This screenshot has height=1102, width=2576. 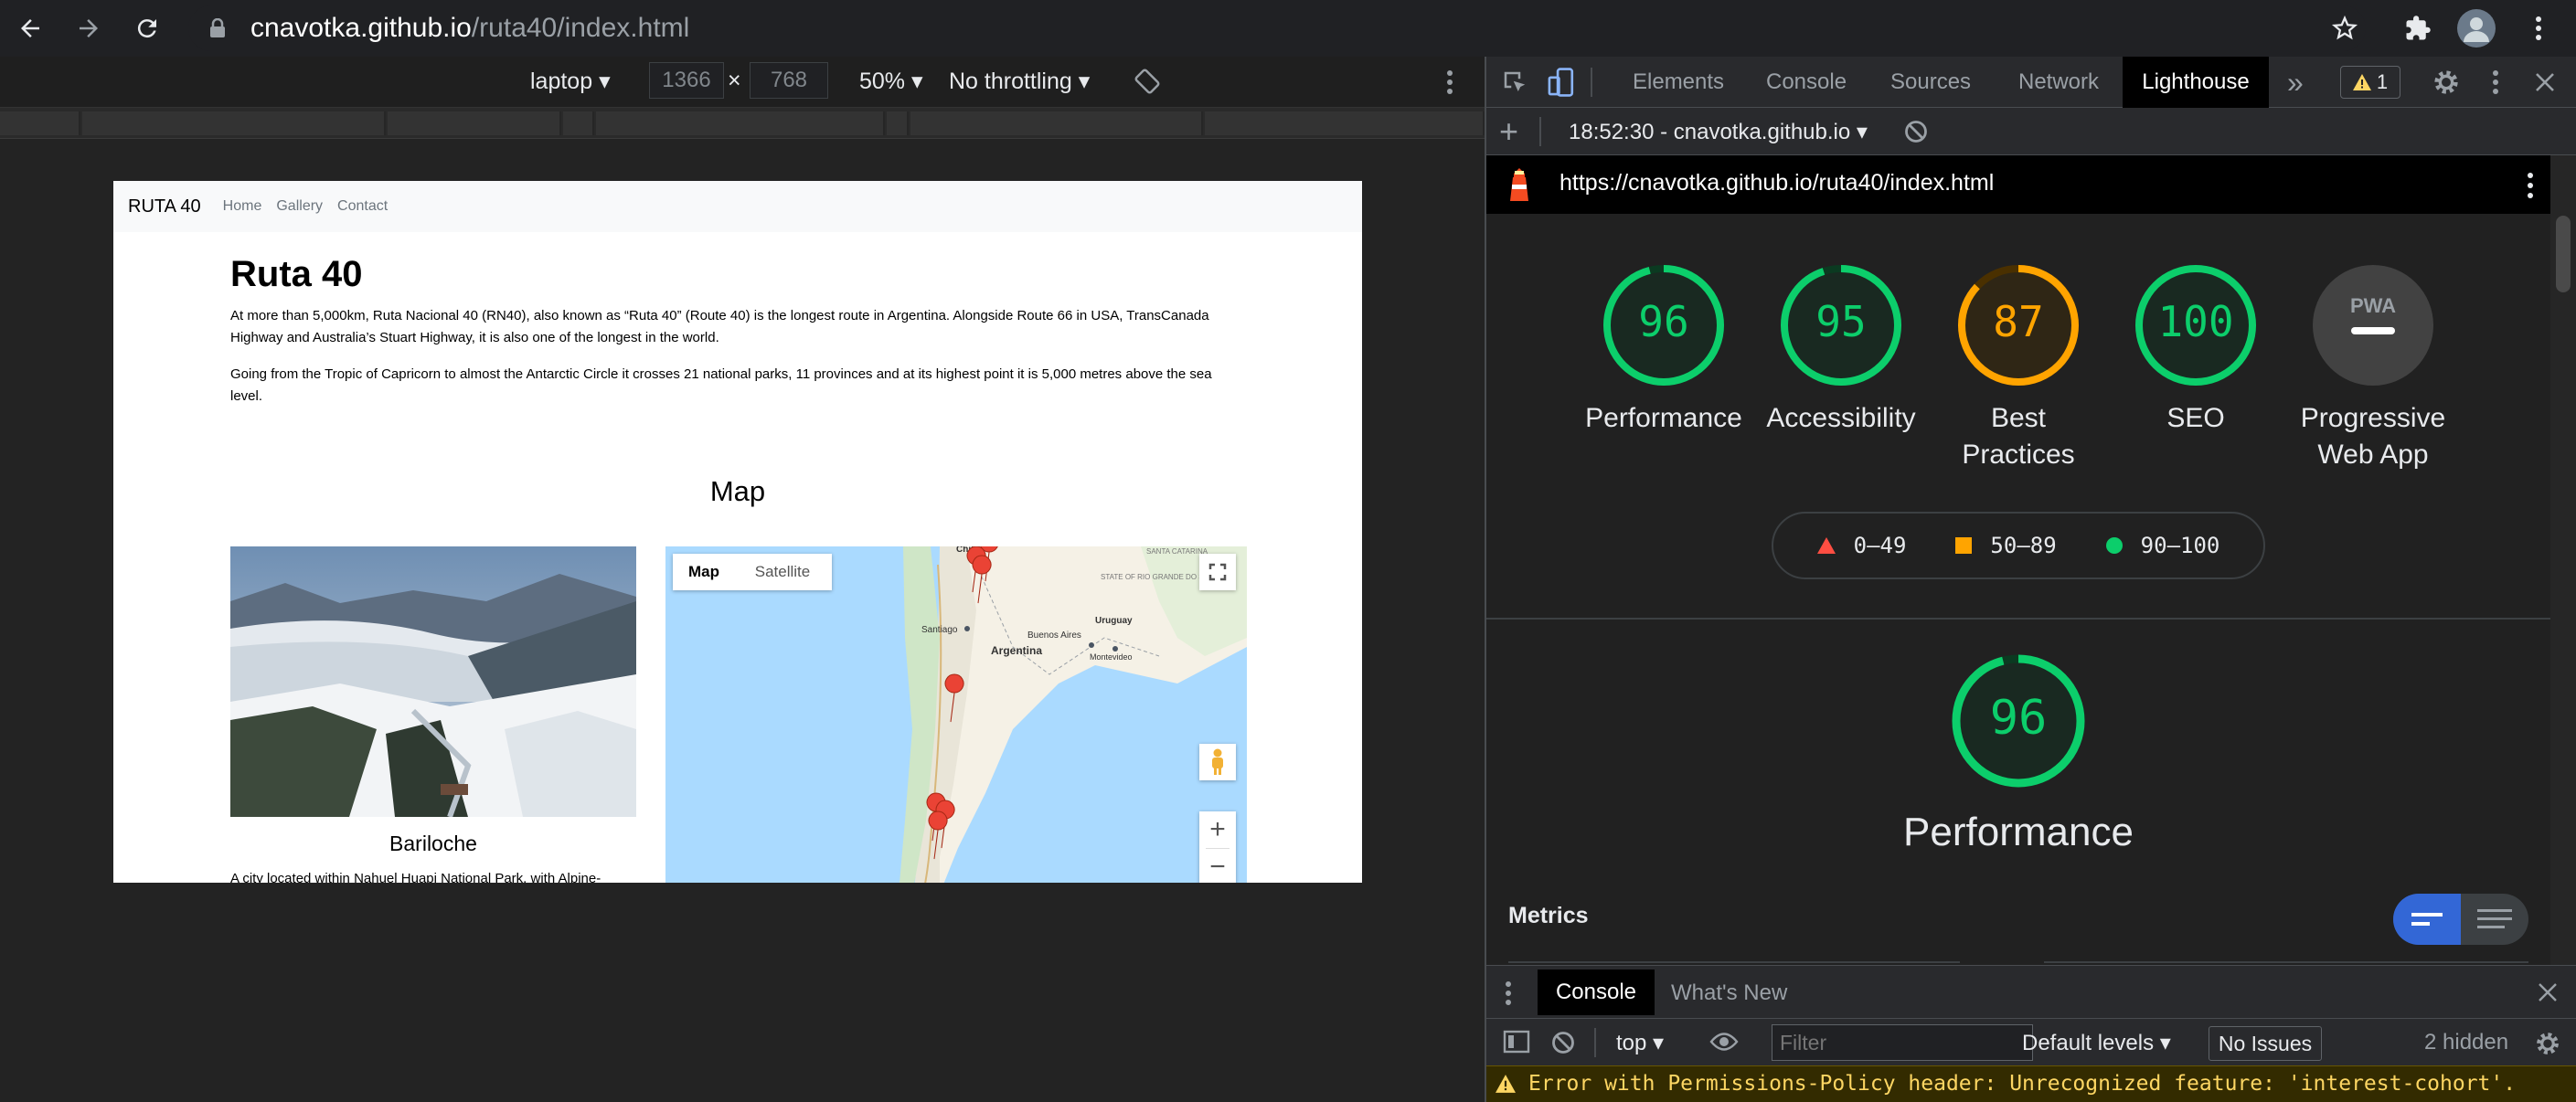 I want to click on nav-link-home: Home, so click(x=243, y=206).